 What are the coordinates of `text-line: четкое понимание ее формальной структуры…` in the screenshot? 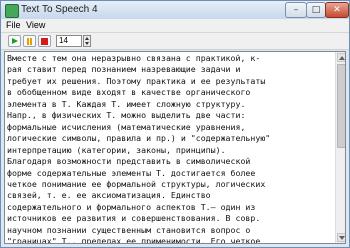 It's located at (136, 183).